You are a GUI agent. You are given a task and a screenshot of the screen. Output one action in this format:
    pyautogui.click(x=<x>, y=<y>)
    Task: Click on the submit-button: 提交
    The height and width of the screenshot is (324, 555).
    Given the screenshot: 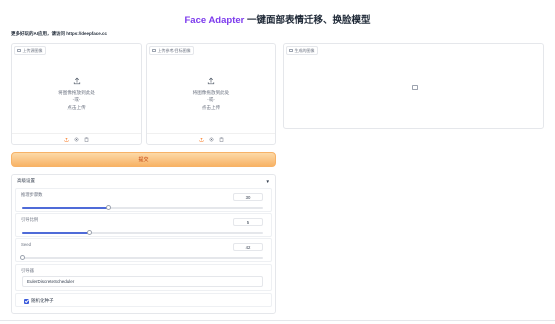 What is the action you would take?
    pyautogui.click(x=143, y=159)
    